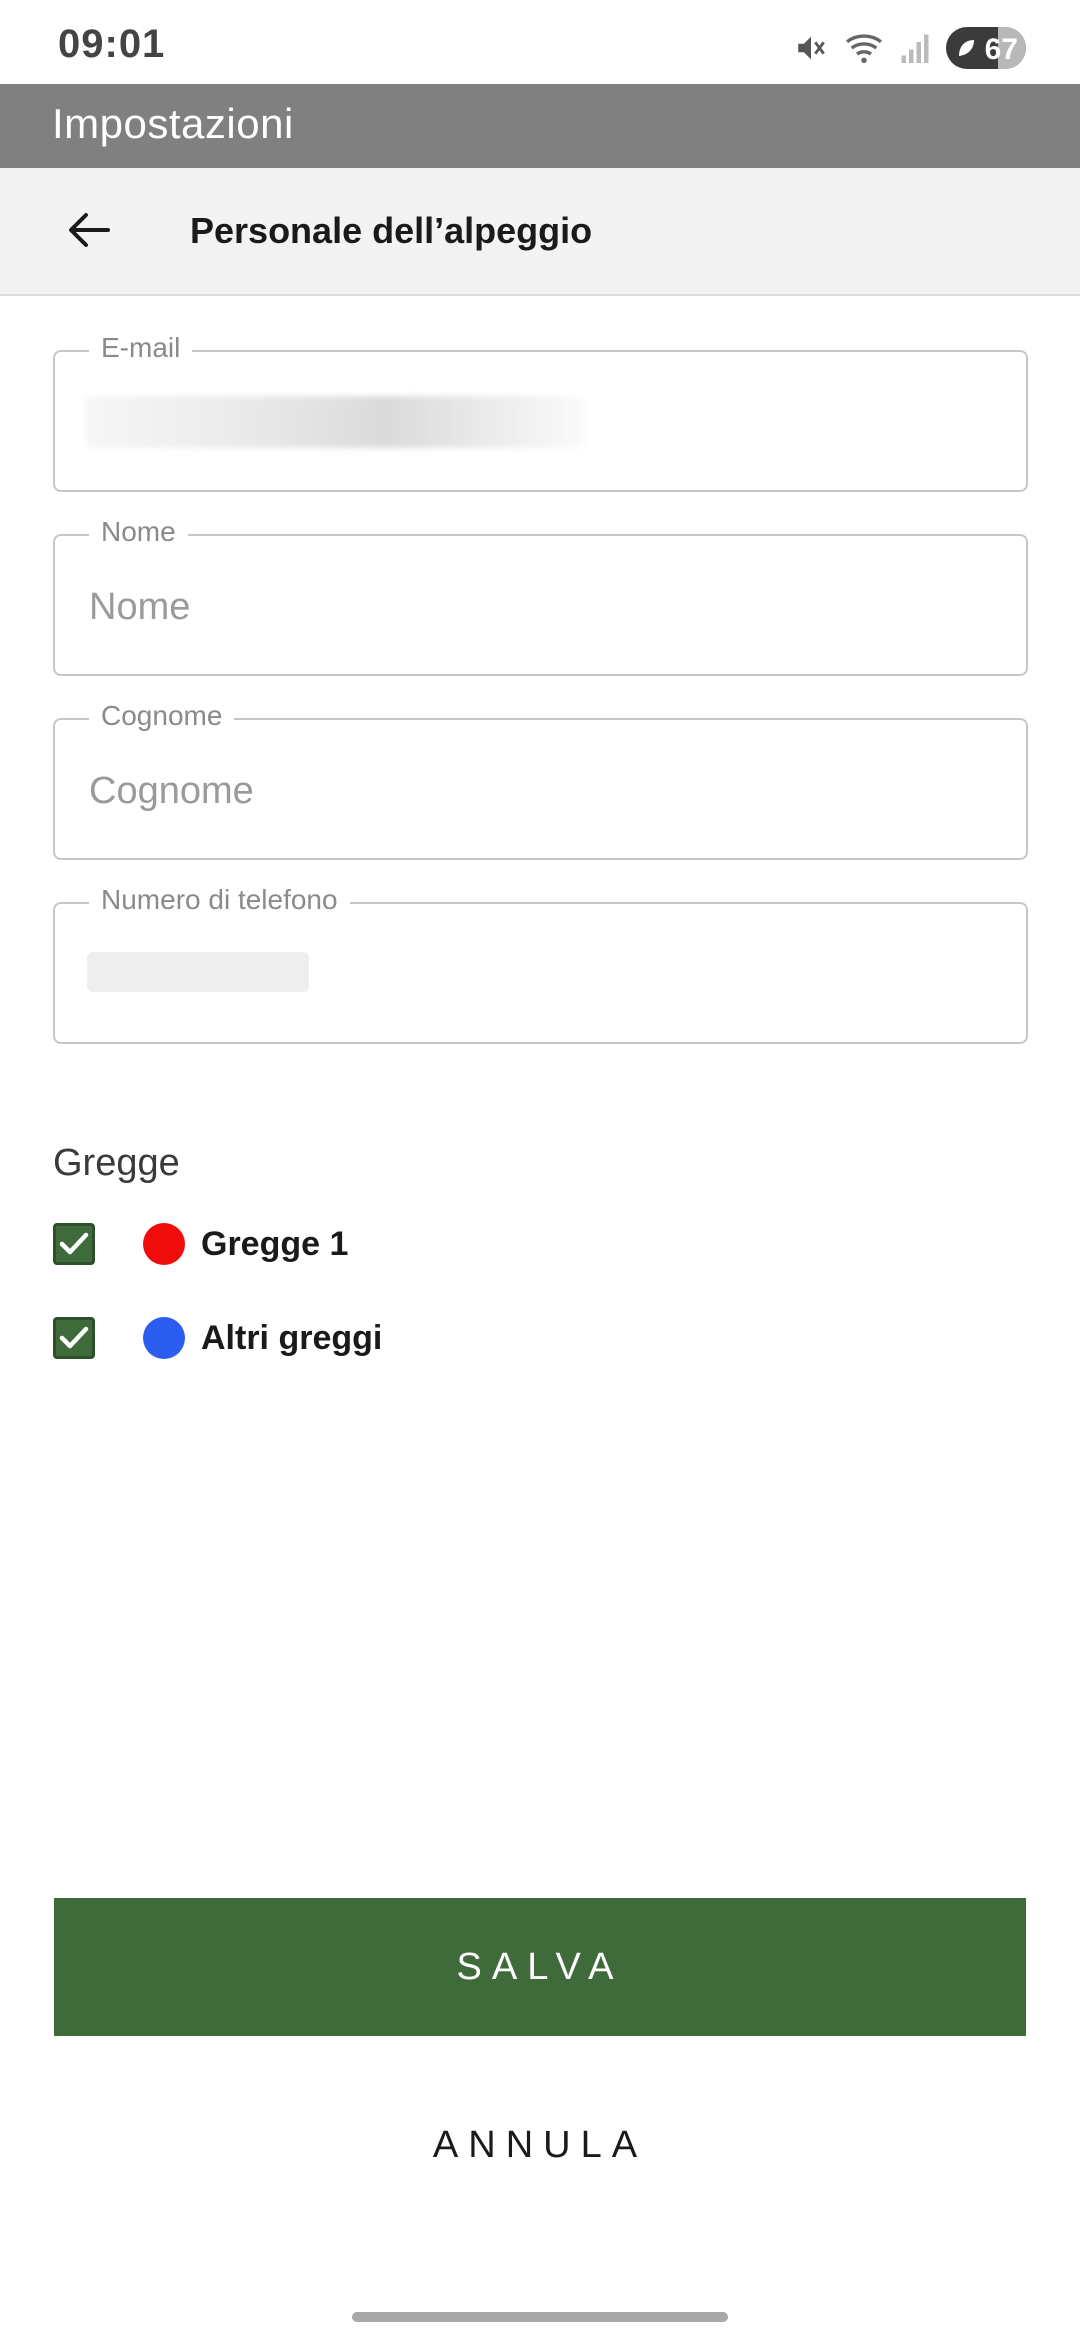  Describe the element at coordinates (540, 2145) in the screenshot. I see `cancel-button: ANNULA` at that location.